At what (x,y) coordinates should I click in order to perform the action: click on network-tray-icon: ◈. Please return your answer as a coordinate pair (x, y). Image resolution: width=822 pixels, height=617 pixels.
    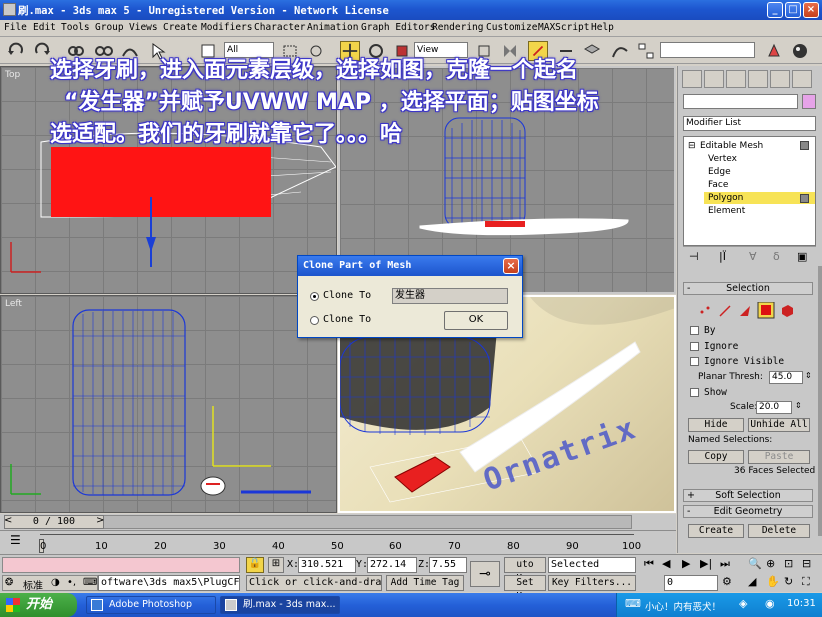
    Looking at the image, I should click on (743, 603).